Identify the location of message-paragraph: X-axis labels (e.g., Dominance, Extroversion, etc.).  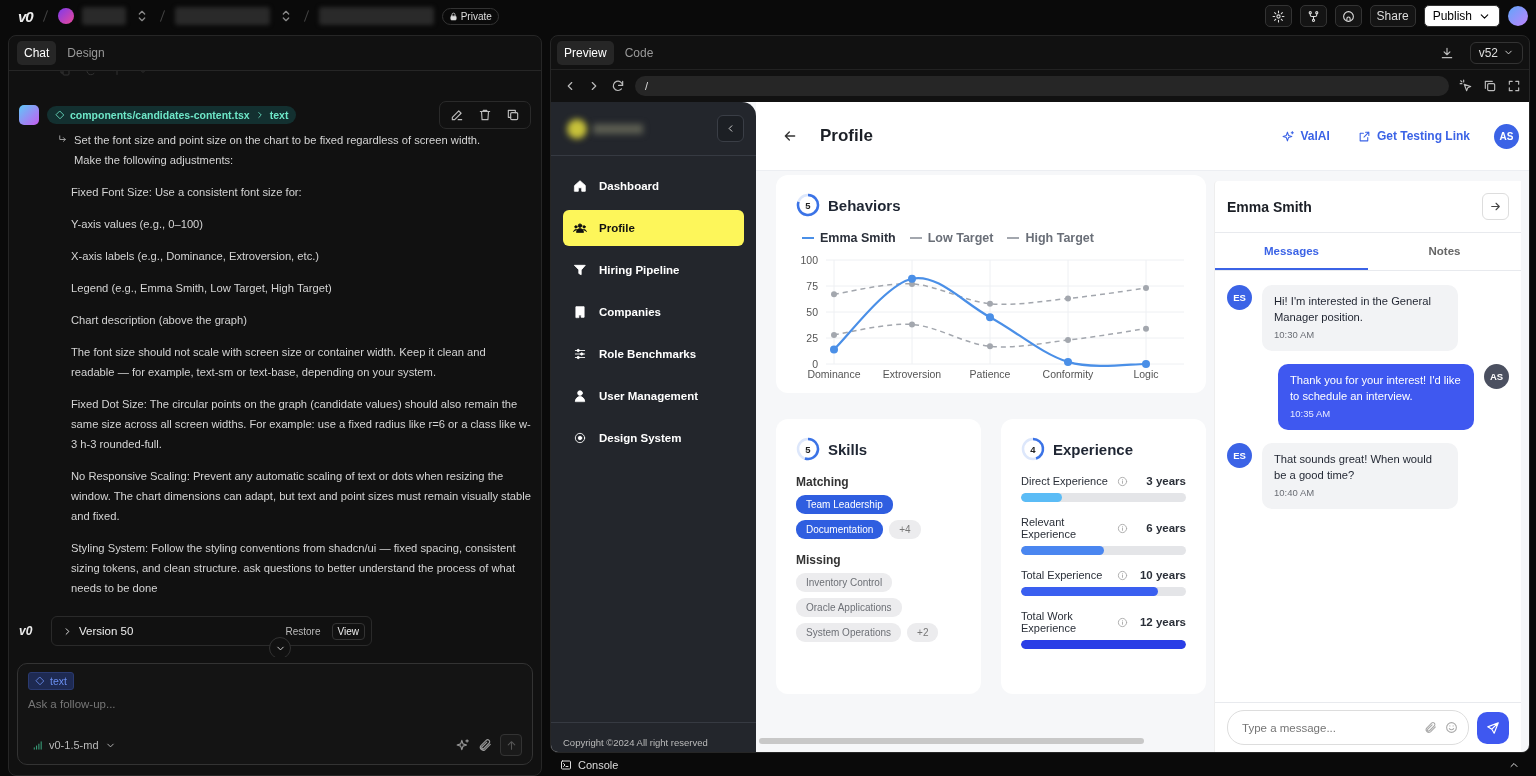
(196, 256).